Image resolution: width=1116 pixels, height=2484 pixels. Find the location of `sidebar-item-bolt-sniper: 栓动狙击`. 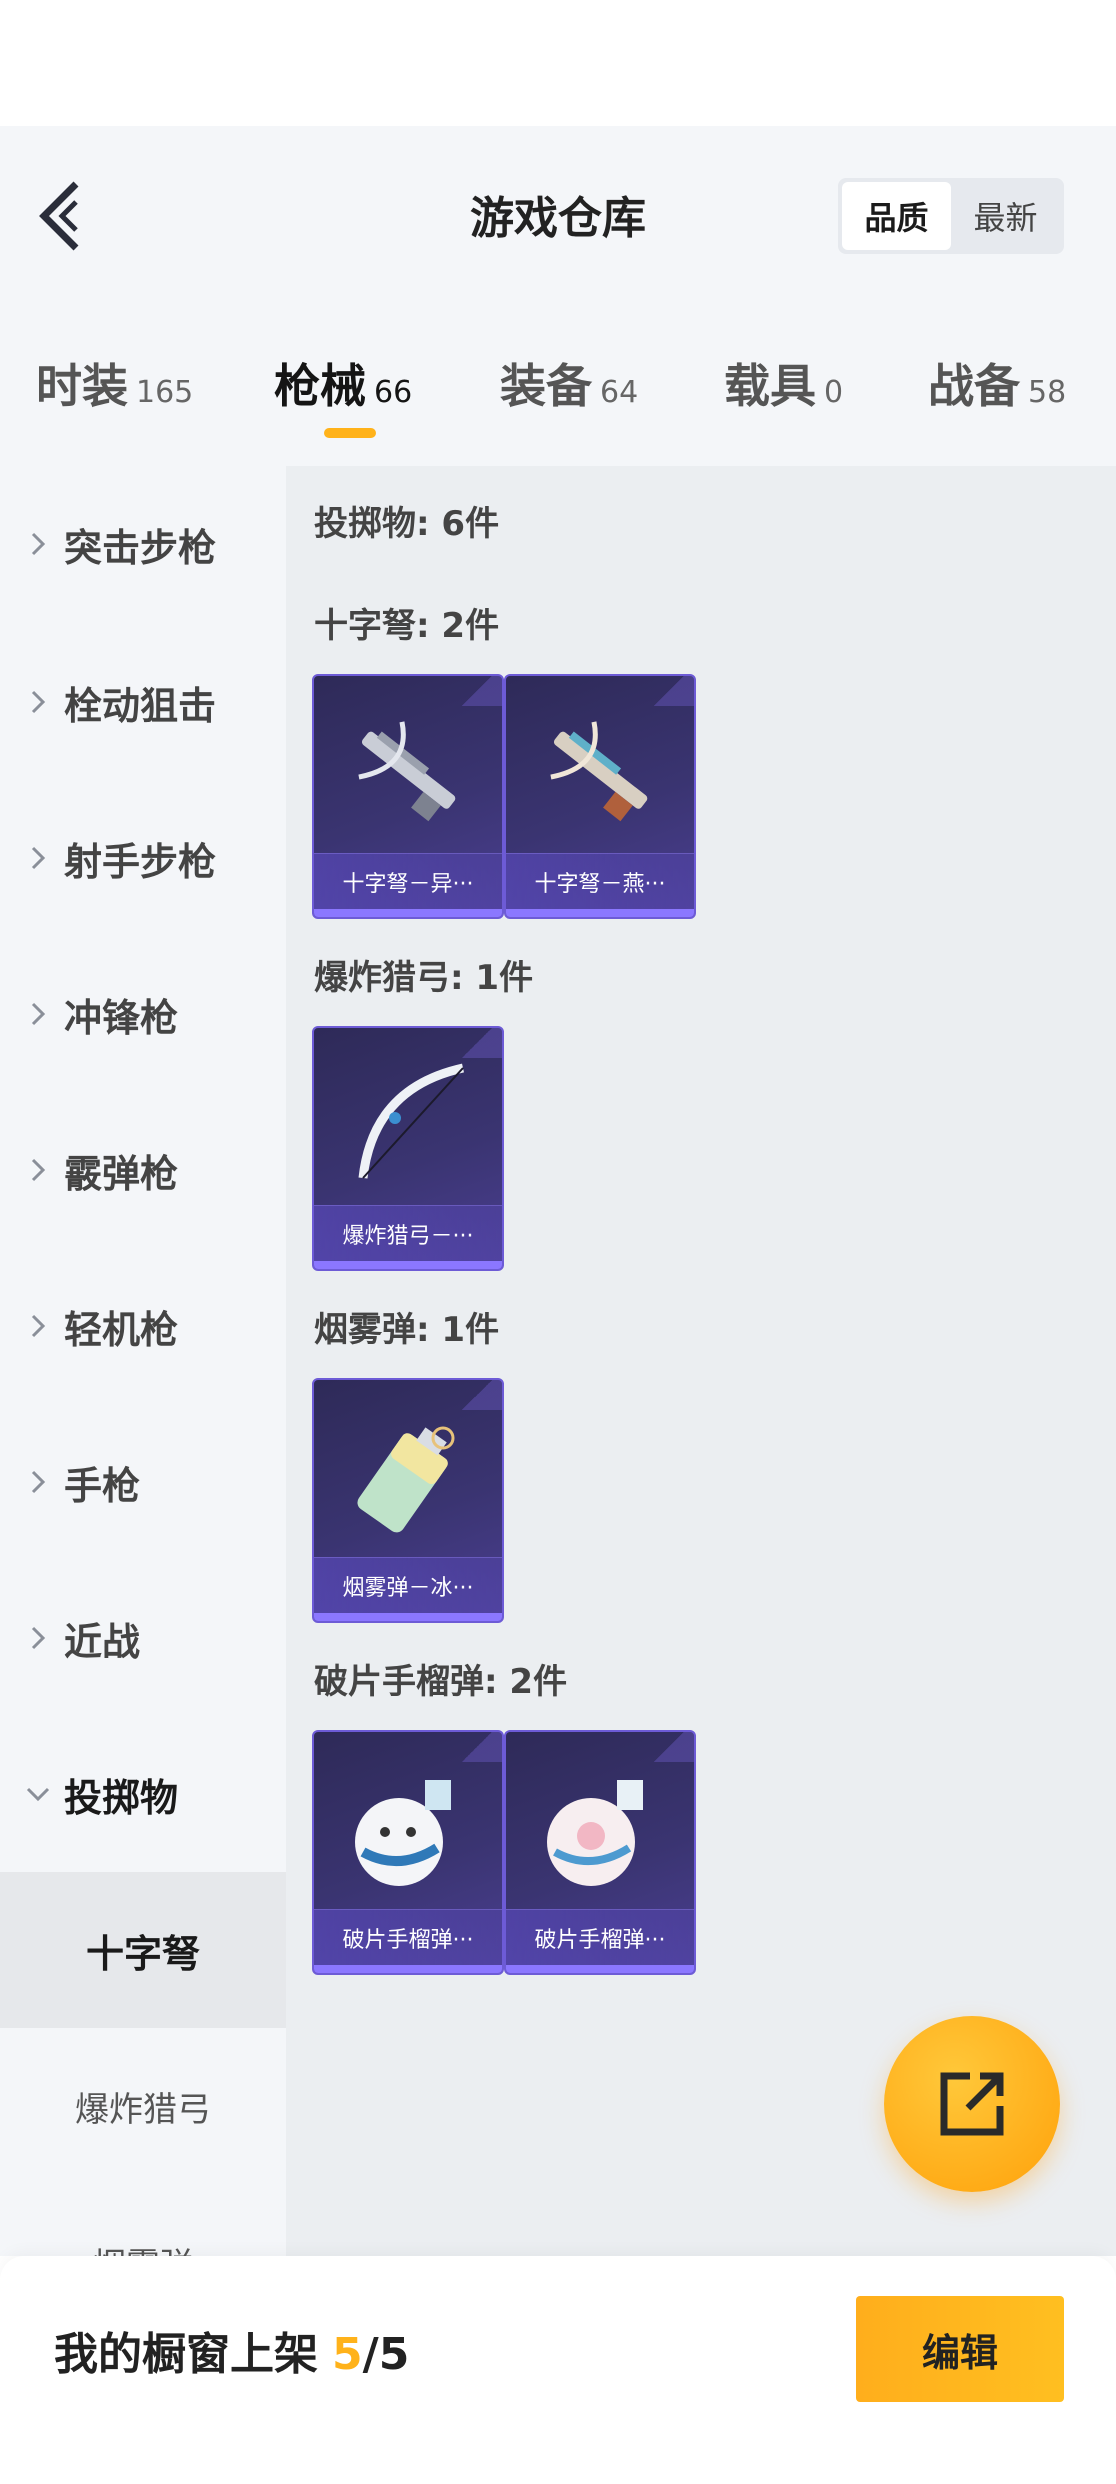

sidebar-item-bolt-sniper: 栓动狙击 is located at coordinates (143, 702).